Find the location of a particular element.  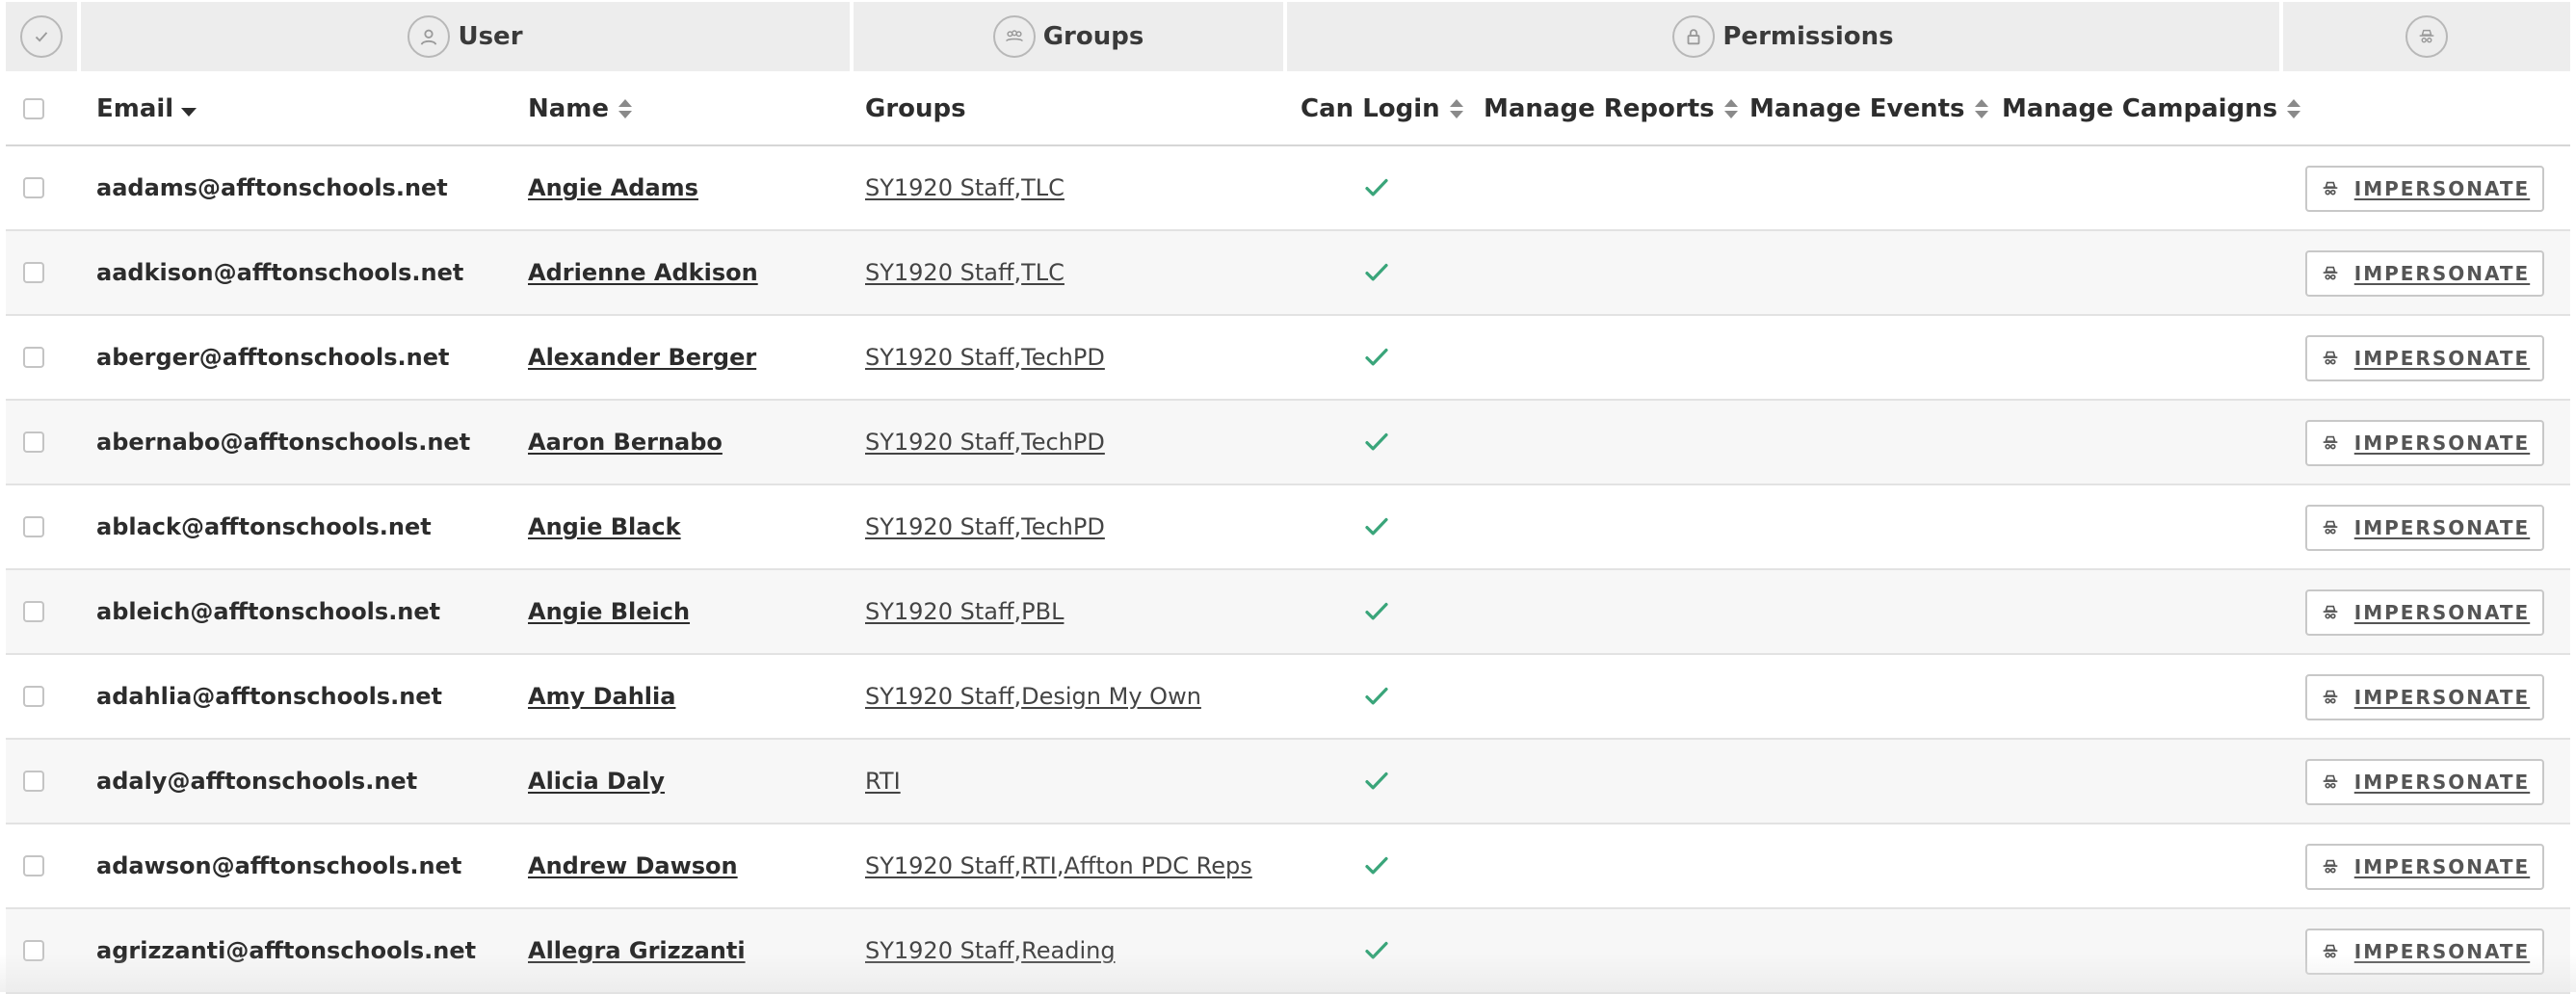

user-name-link: Adrienne Adkison is located at coordinates (643, 272).